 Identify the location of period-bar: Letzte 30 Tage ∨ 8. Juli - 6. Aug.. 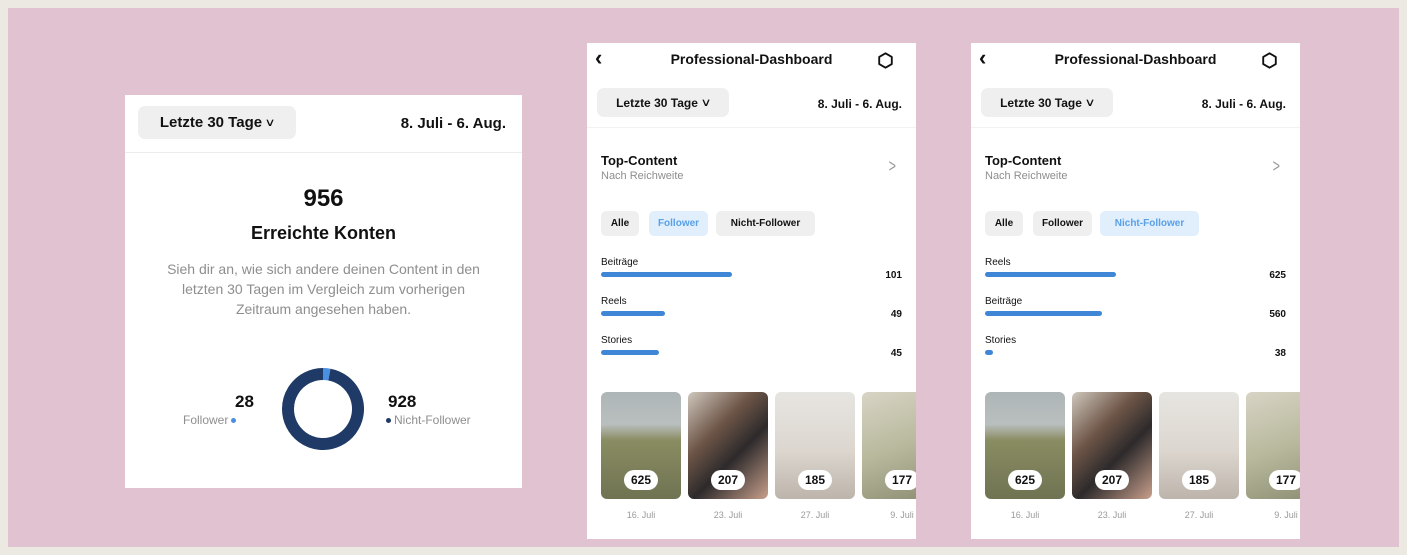
(323, 124).